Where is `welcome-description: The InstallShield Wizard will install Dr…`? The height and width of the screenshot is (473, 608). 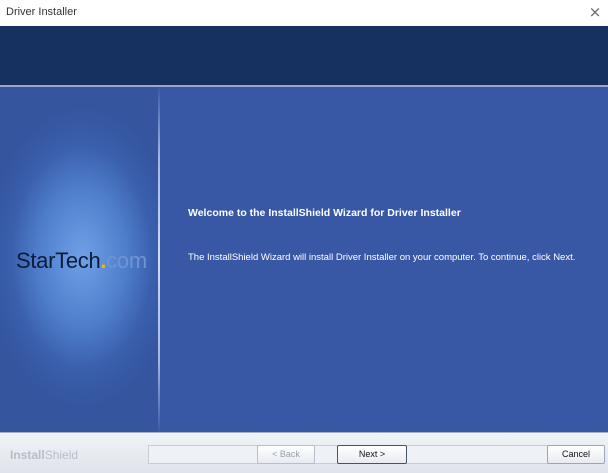 welcome-description: The InstallShield Wizard will install Dr… is located at coordinates (382, 257).